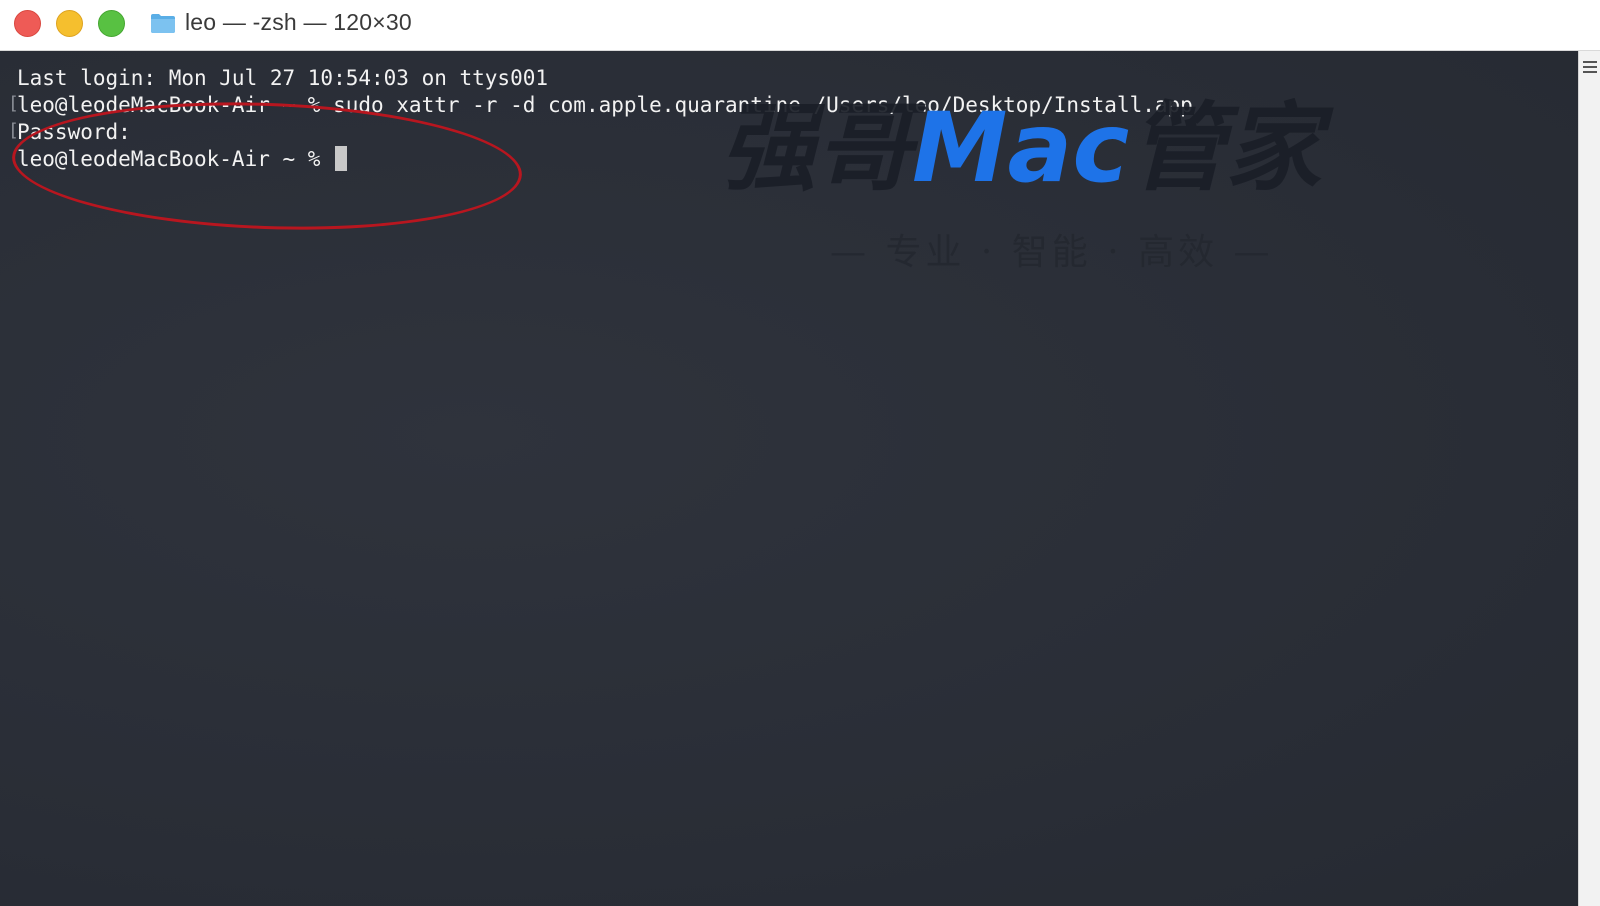  What do you see at coordinates (1590, 67) in the screenshot?
I see `scroll-grip-icon` at bounding box center [1590, 67].